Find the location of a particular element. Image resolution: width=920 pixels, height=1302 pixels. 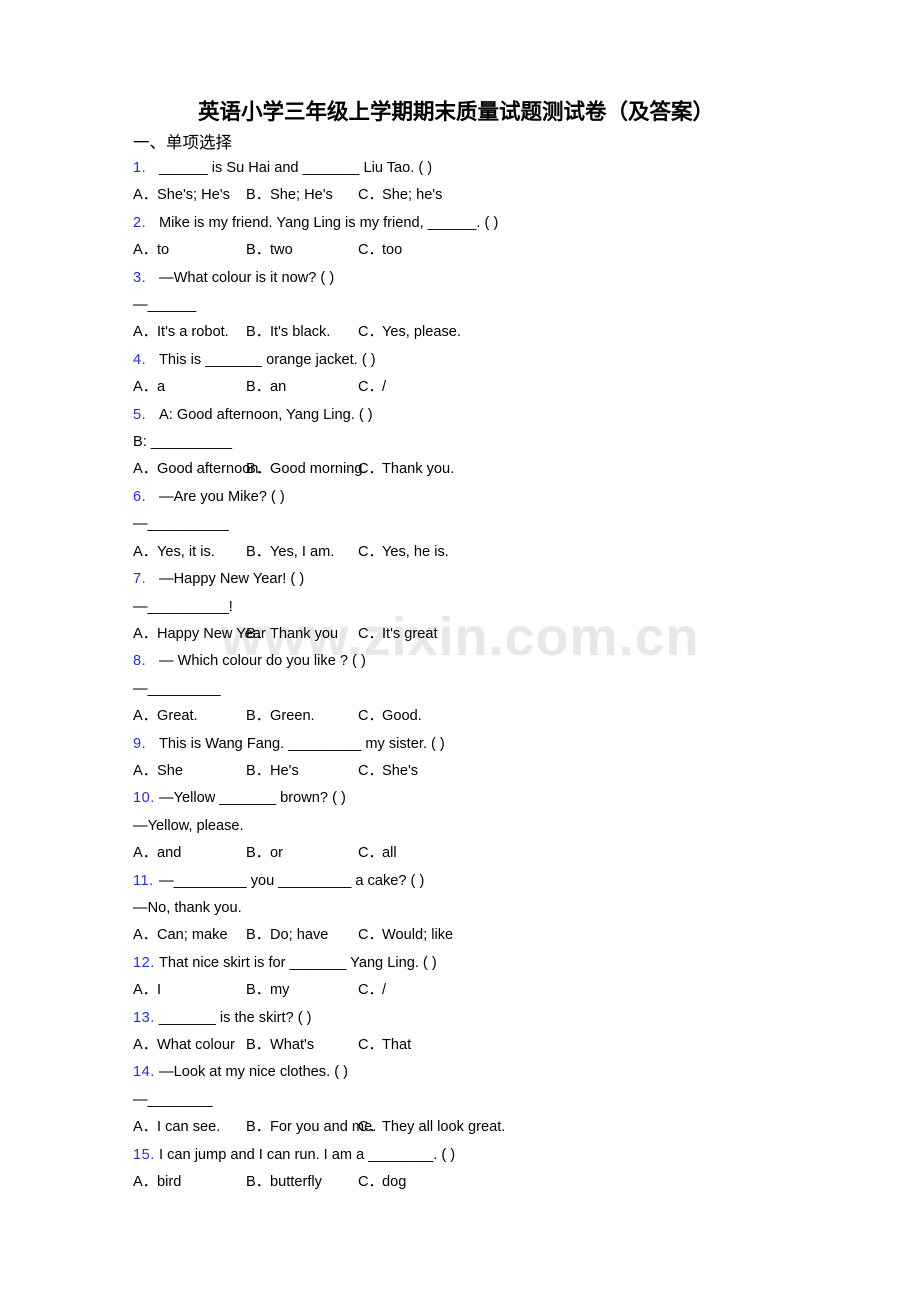

option-choice: C． That is located at coordinates (384, 1045).